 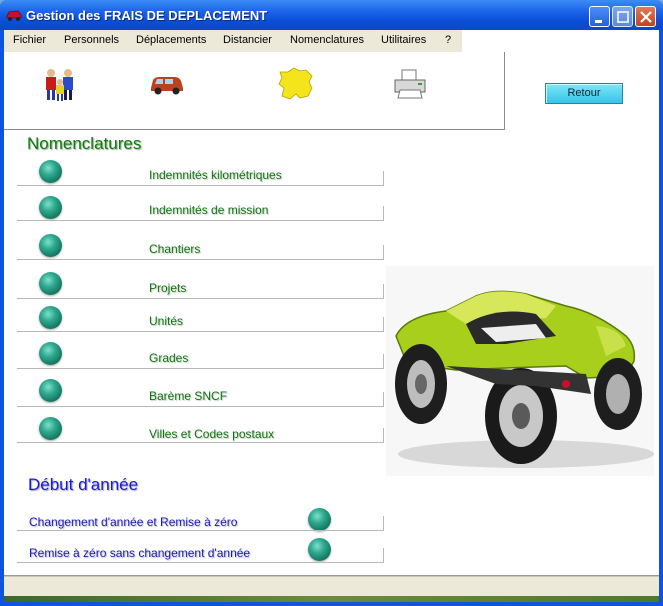 I want to click on projets-label: Projets, so click(x=168, y=288).